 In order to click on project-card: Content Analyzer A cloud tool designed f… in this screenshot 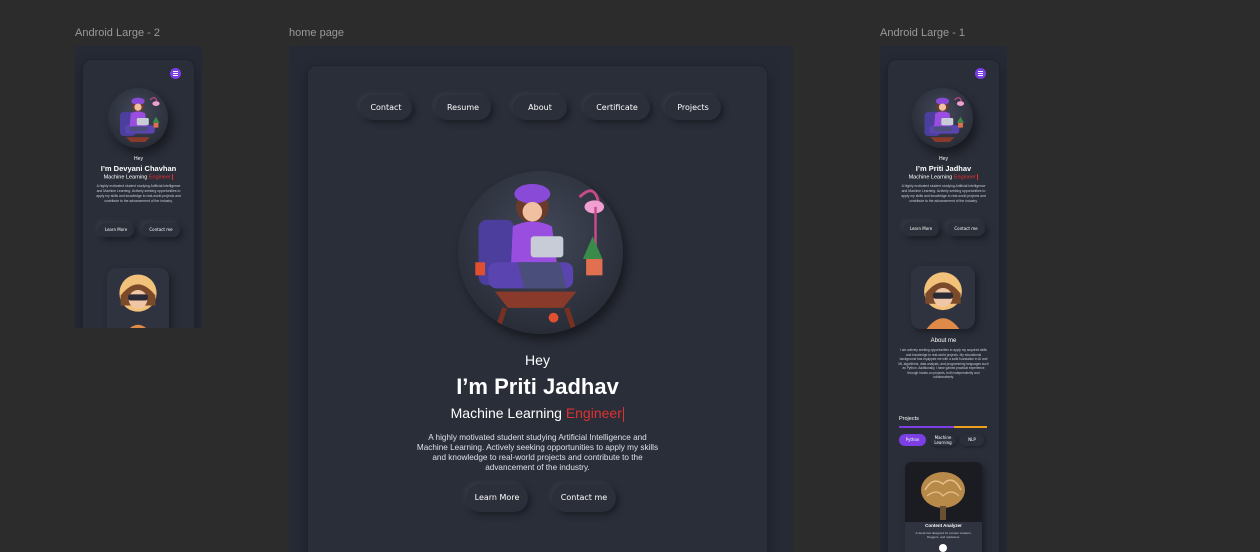, I will do `click(943, 507)`.